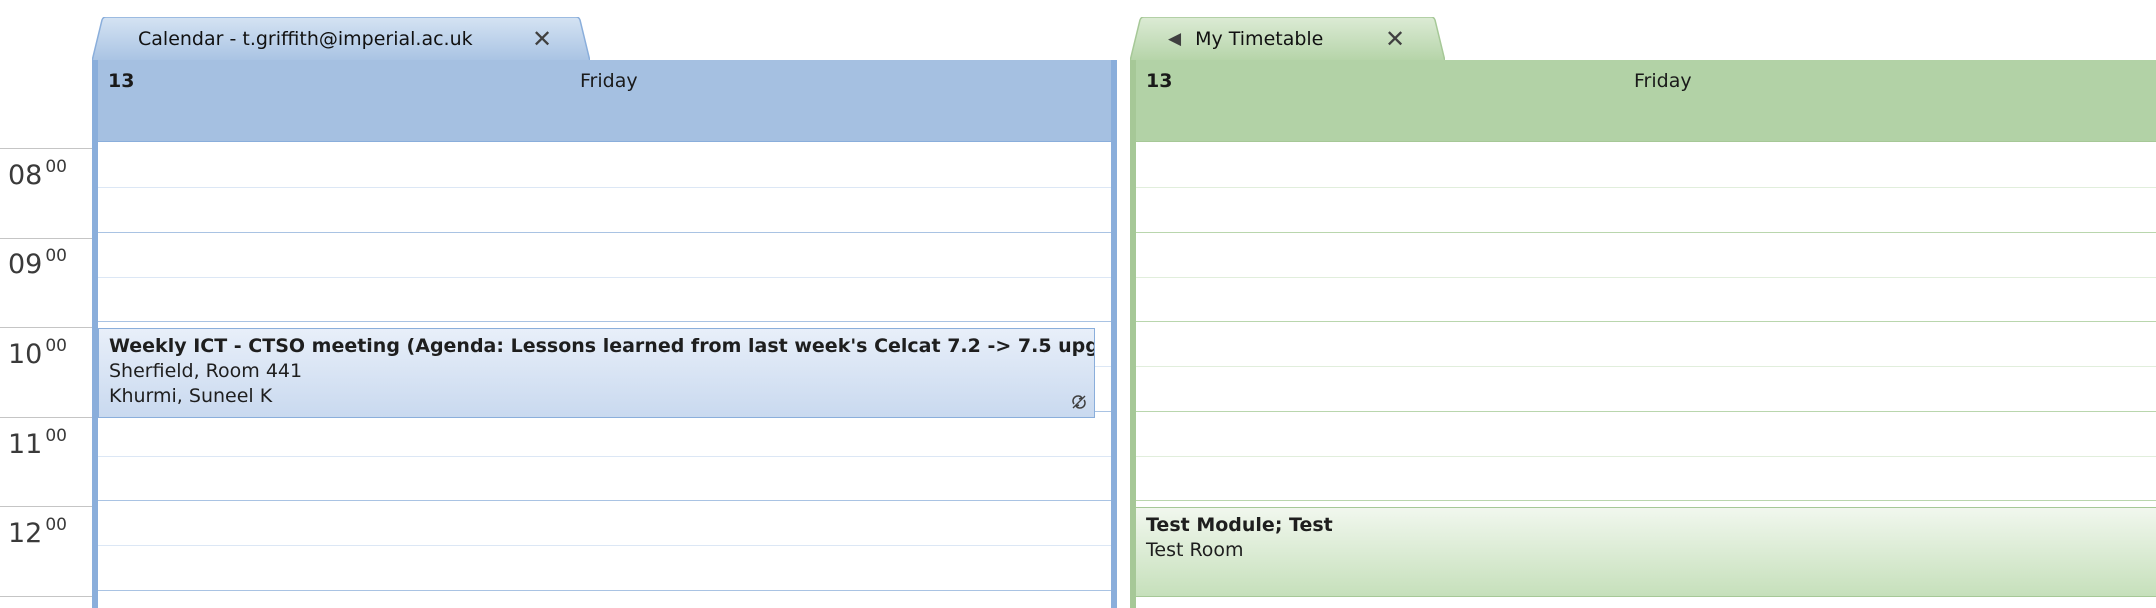  I want to click on appointment-title: Test Module; Test, so click(1239, 525).